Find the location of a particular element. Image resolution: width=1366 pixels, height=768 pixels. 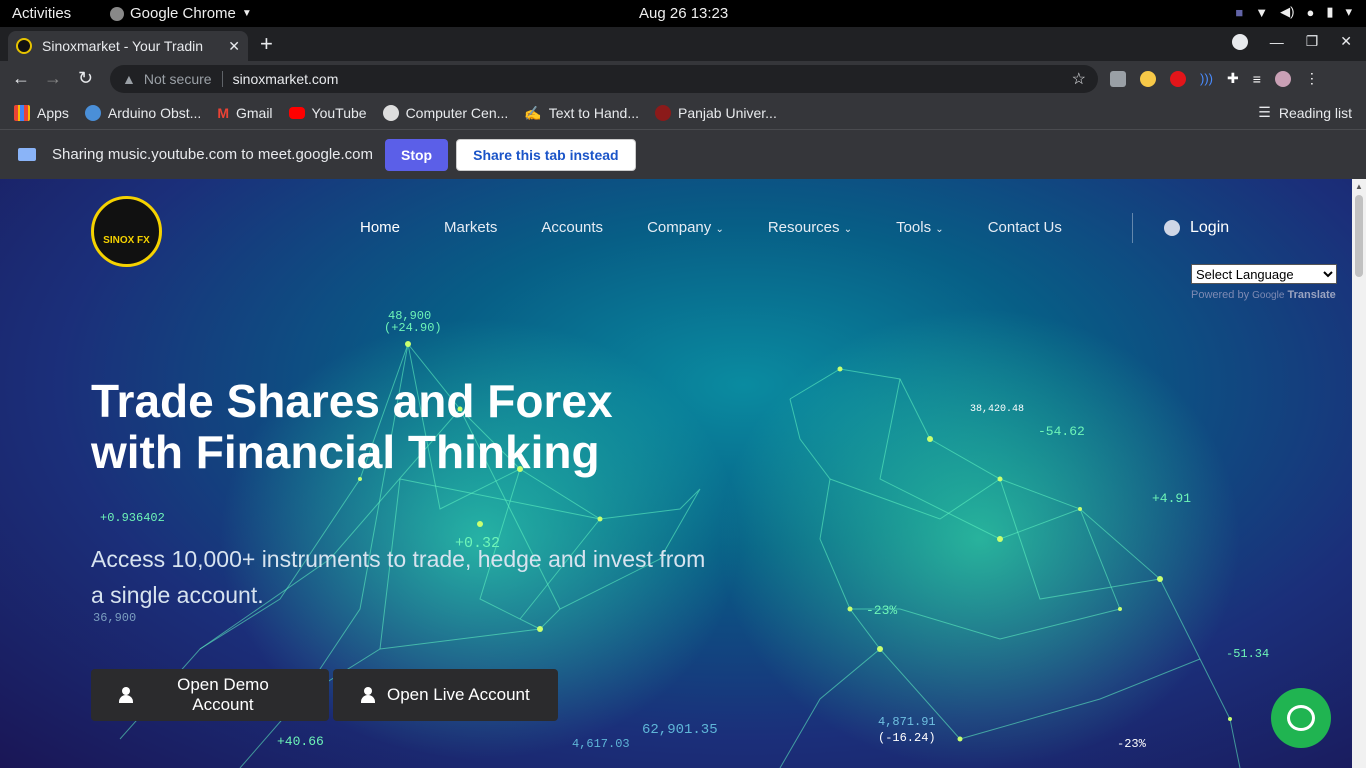

tab-search-icon is located at coordinates (1239, 41).